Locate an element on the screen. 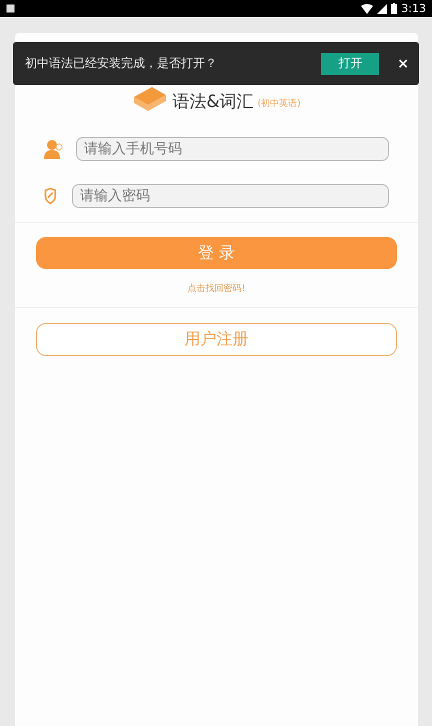 The image size is (432, 726). wifi-icon is located at coordinates (367, 9).